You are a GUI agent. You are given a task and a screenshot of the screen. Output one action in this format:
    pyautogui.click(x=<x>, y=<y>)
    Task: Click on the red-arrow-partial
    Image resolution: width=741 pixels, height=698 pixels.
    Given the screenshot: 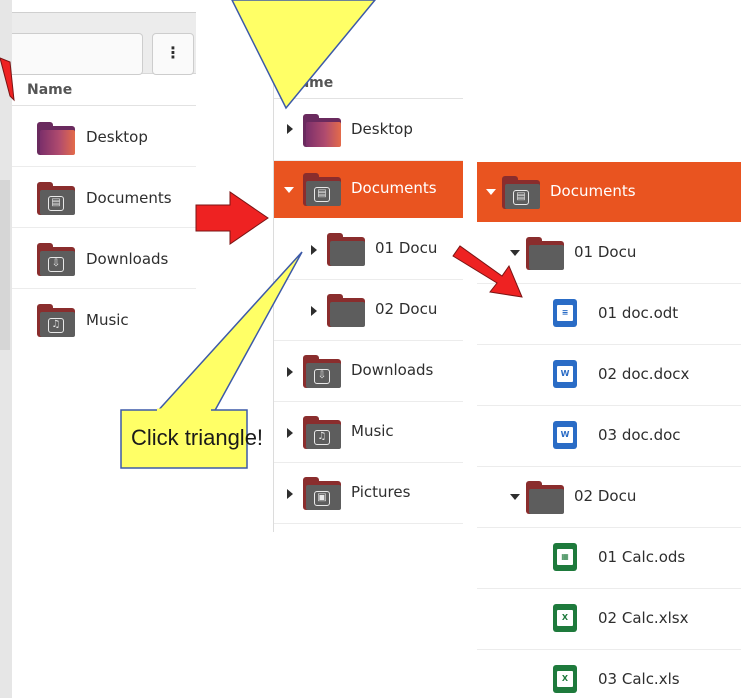 What is the action you would take?
    pyautogui.click(x=7, y=79)
    